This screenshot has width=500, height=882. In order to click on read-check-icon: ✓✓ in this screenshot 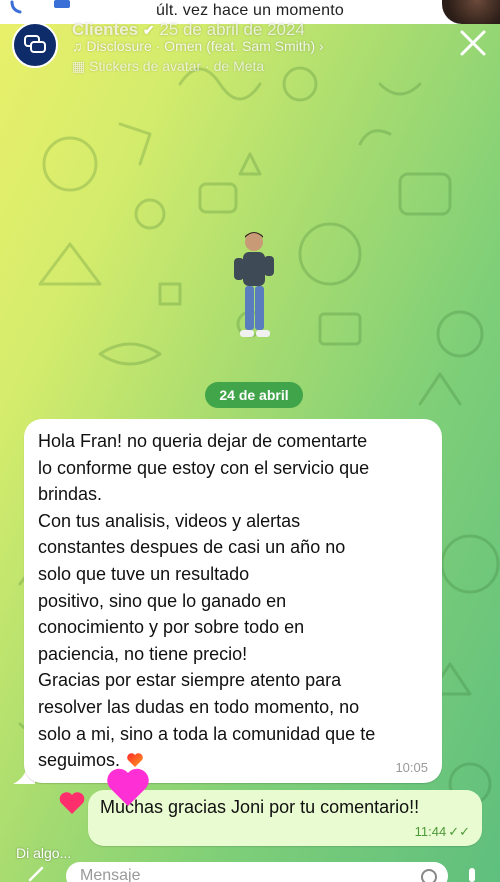, I will do `click(459, 831)`.